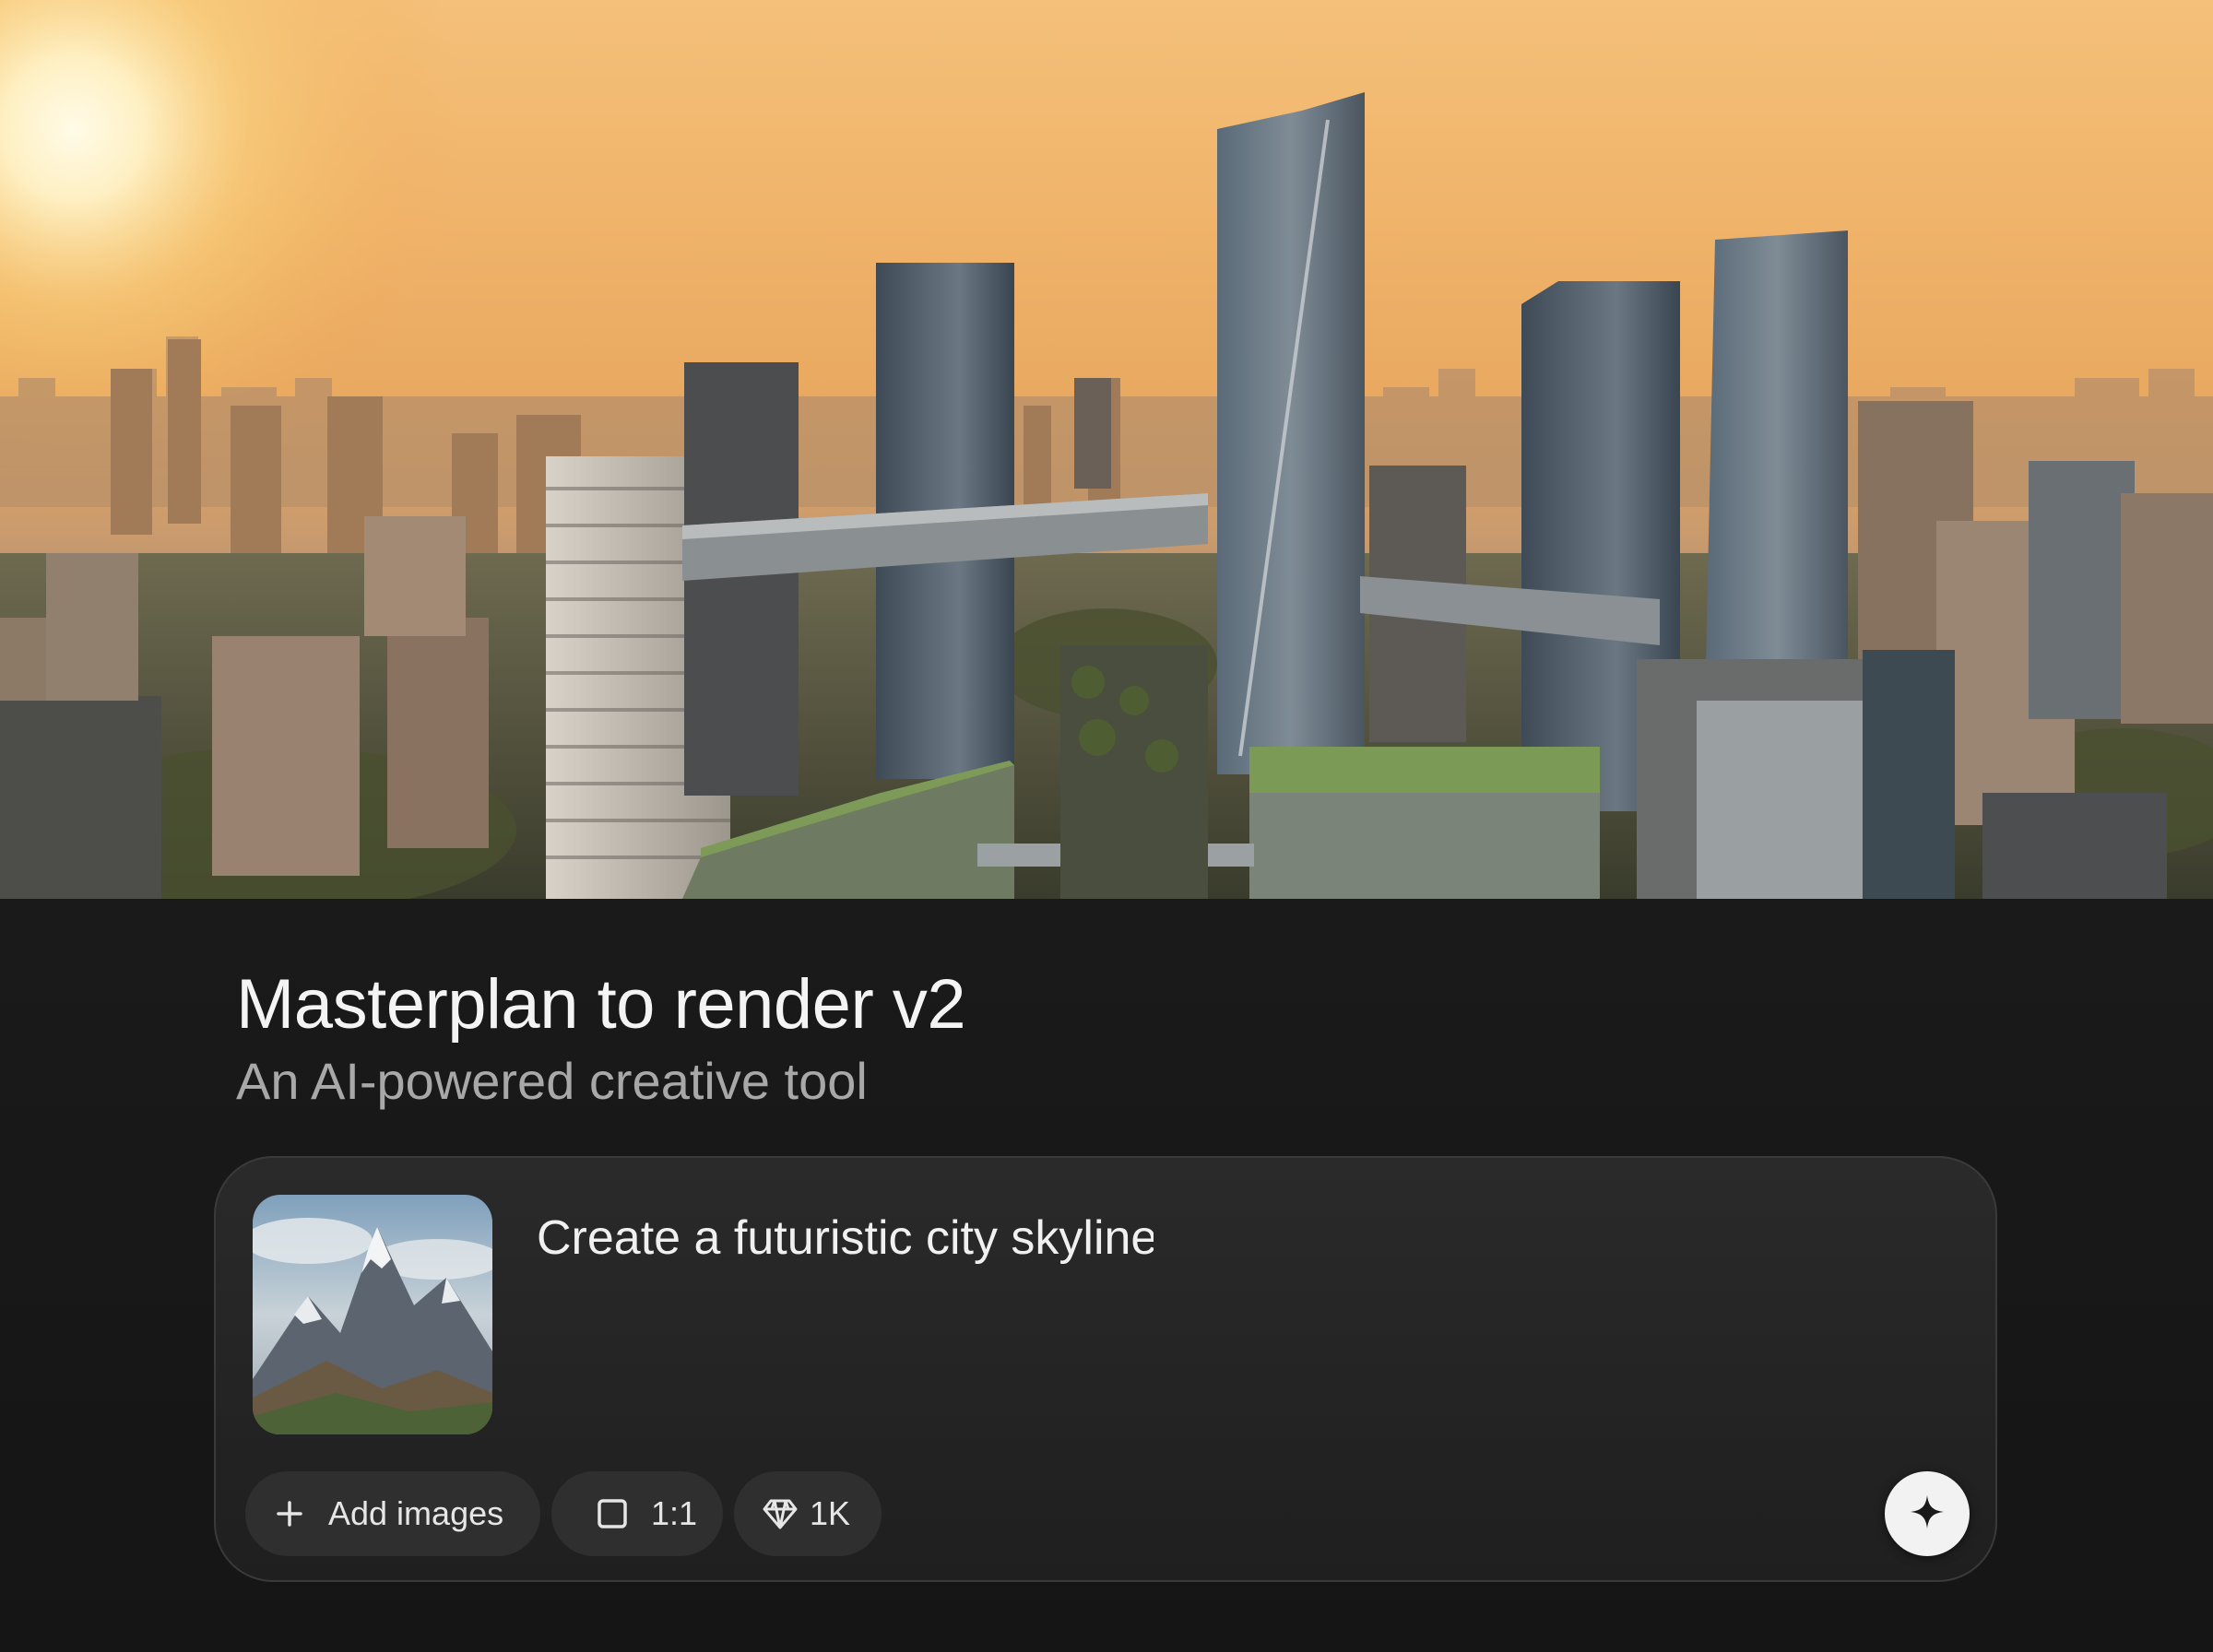  I want to click on square-icon, so click(612, 1513).